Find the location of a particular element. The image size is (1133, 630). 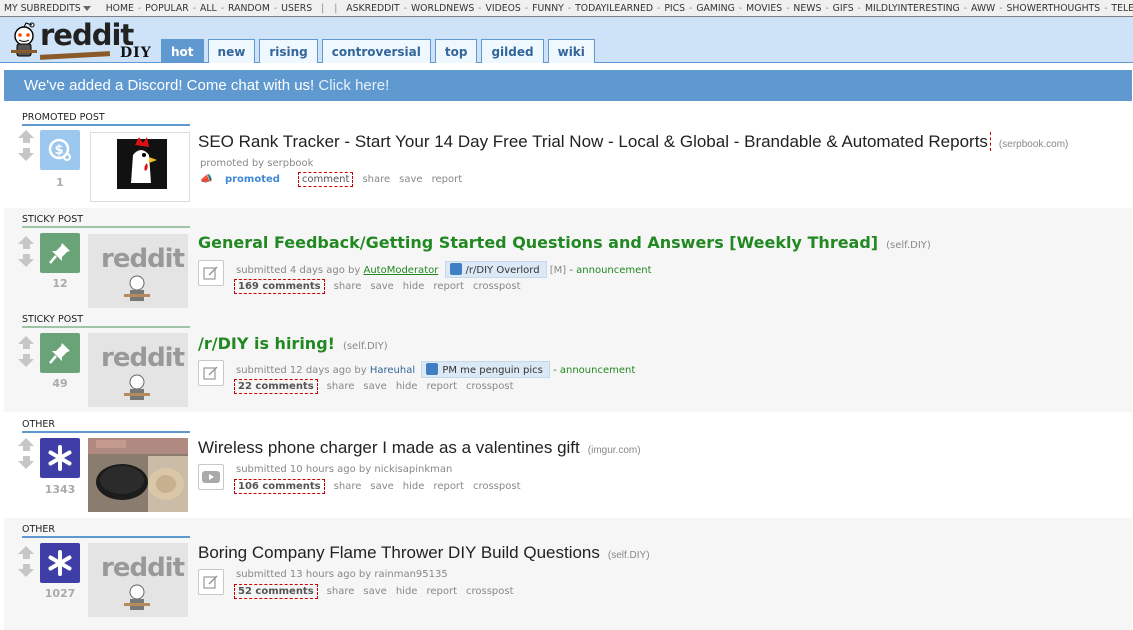

nav-random: RANDOM is located at coordinates (249, 8).